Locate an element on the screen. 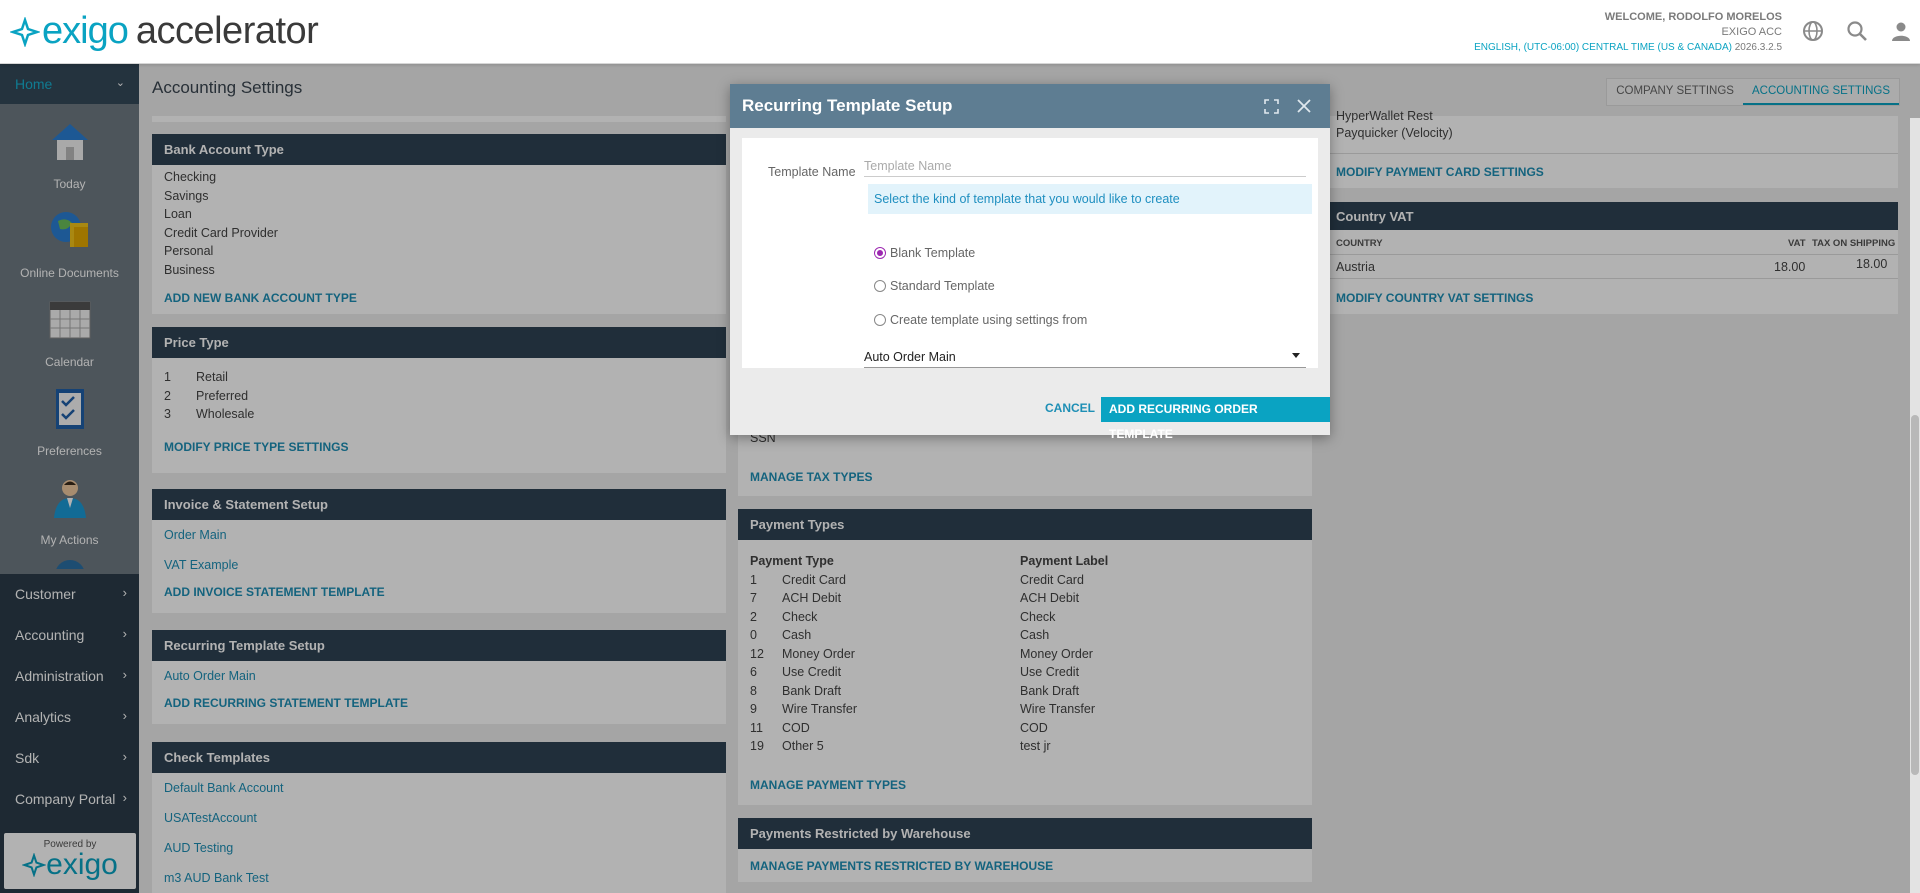 This screenshot has height=893, width=1920. source-template-select: Auto Order Main is located at coordinates (1085, 357).